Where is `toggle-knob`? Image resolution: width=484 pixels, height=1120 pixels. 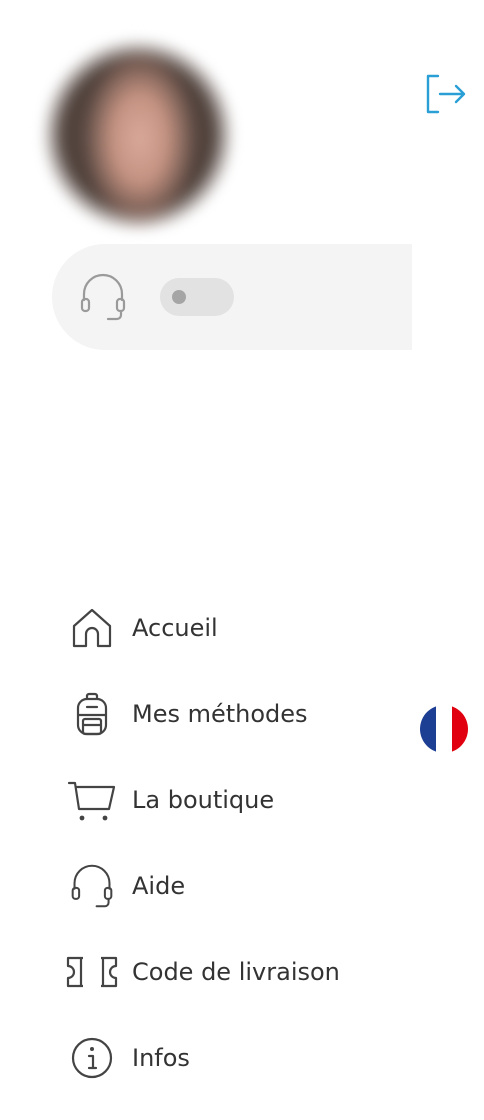 toggle-knob is located at coordinates (179, 297).